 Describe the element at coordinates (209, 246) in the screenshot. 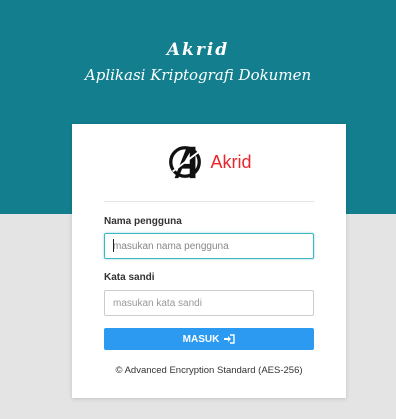

I see `username-input` at that location.